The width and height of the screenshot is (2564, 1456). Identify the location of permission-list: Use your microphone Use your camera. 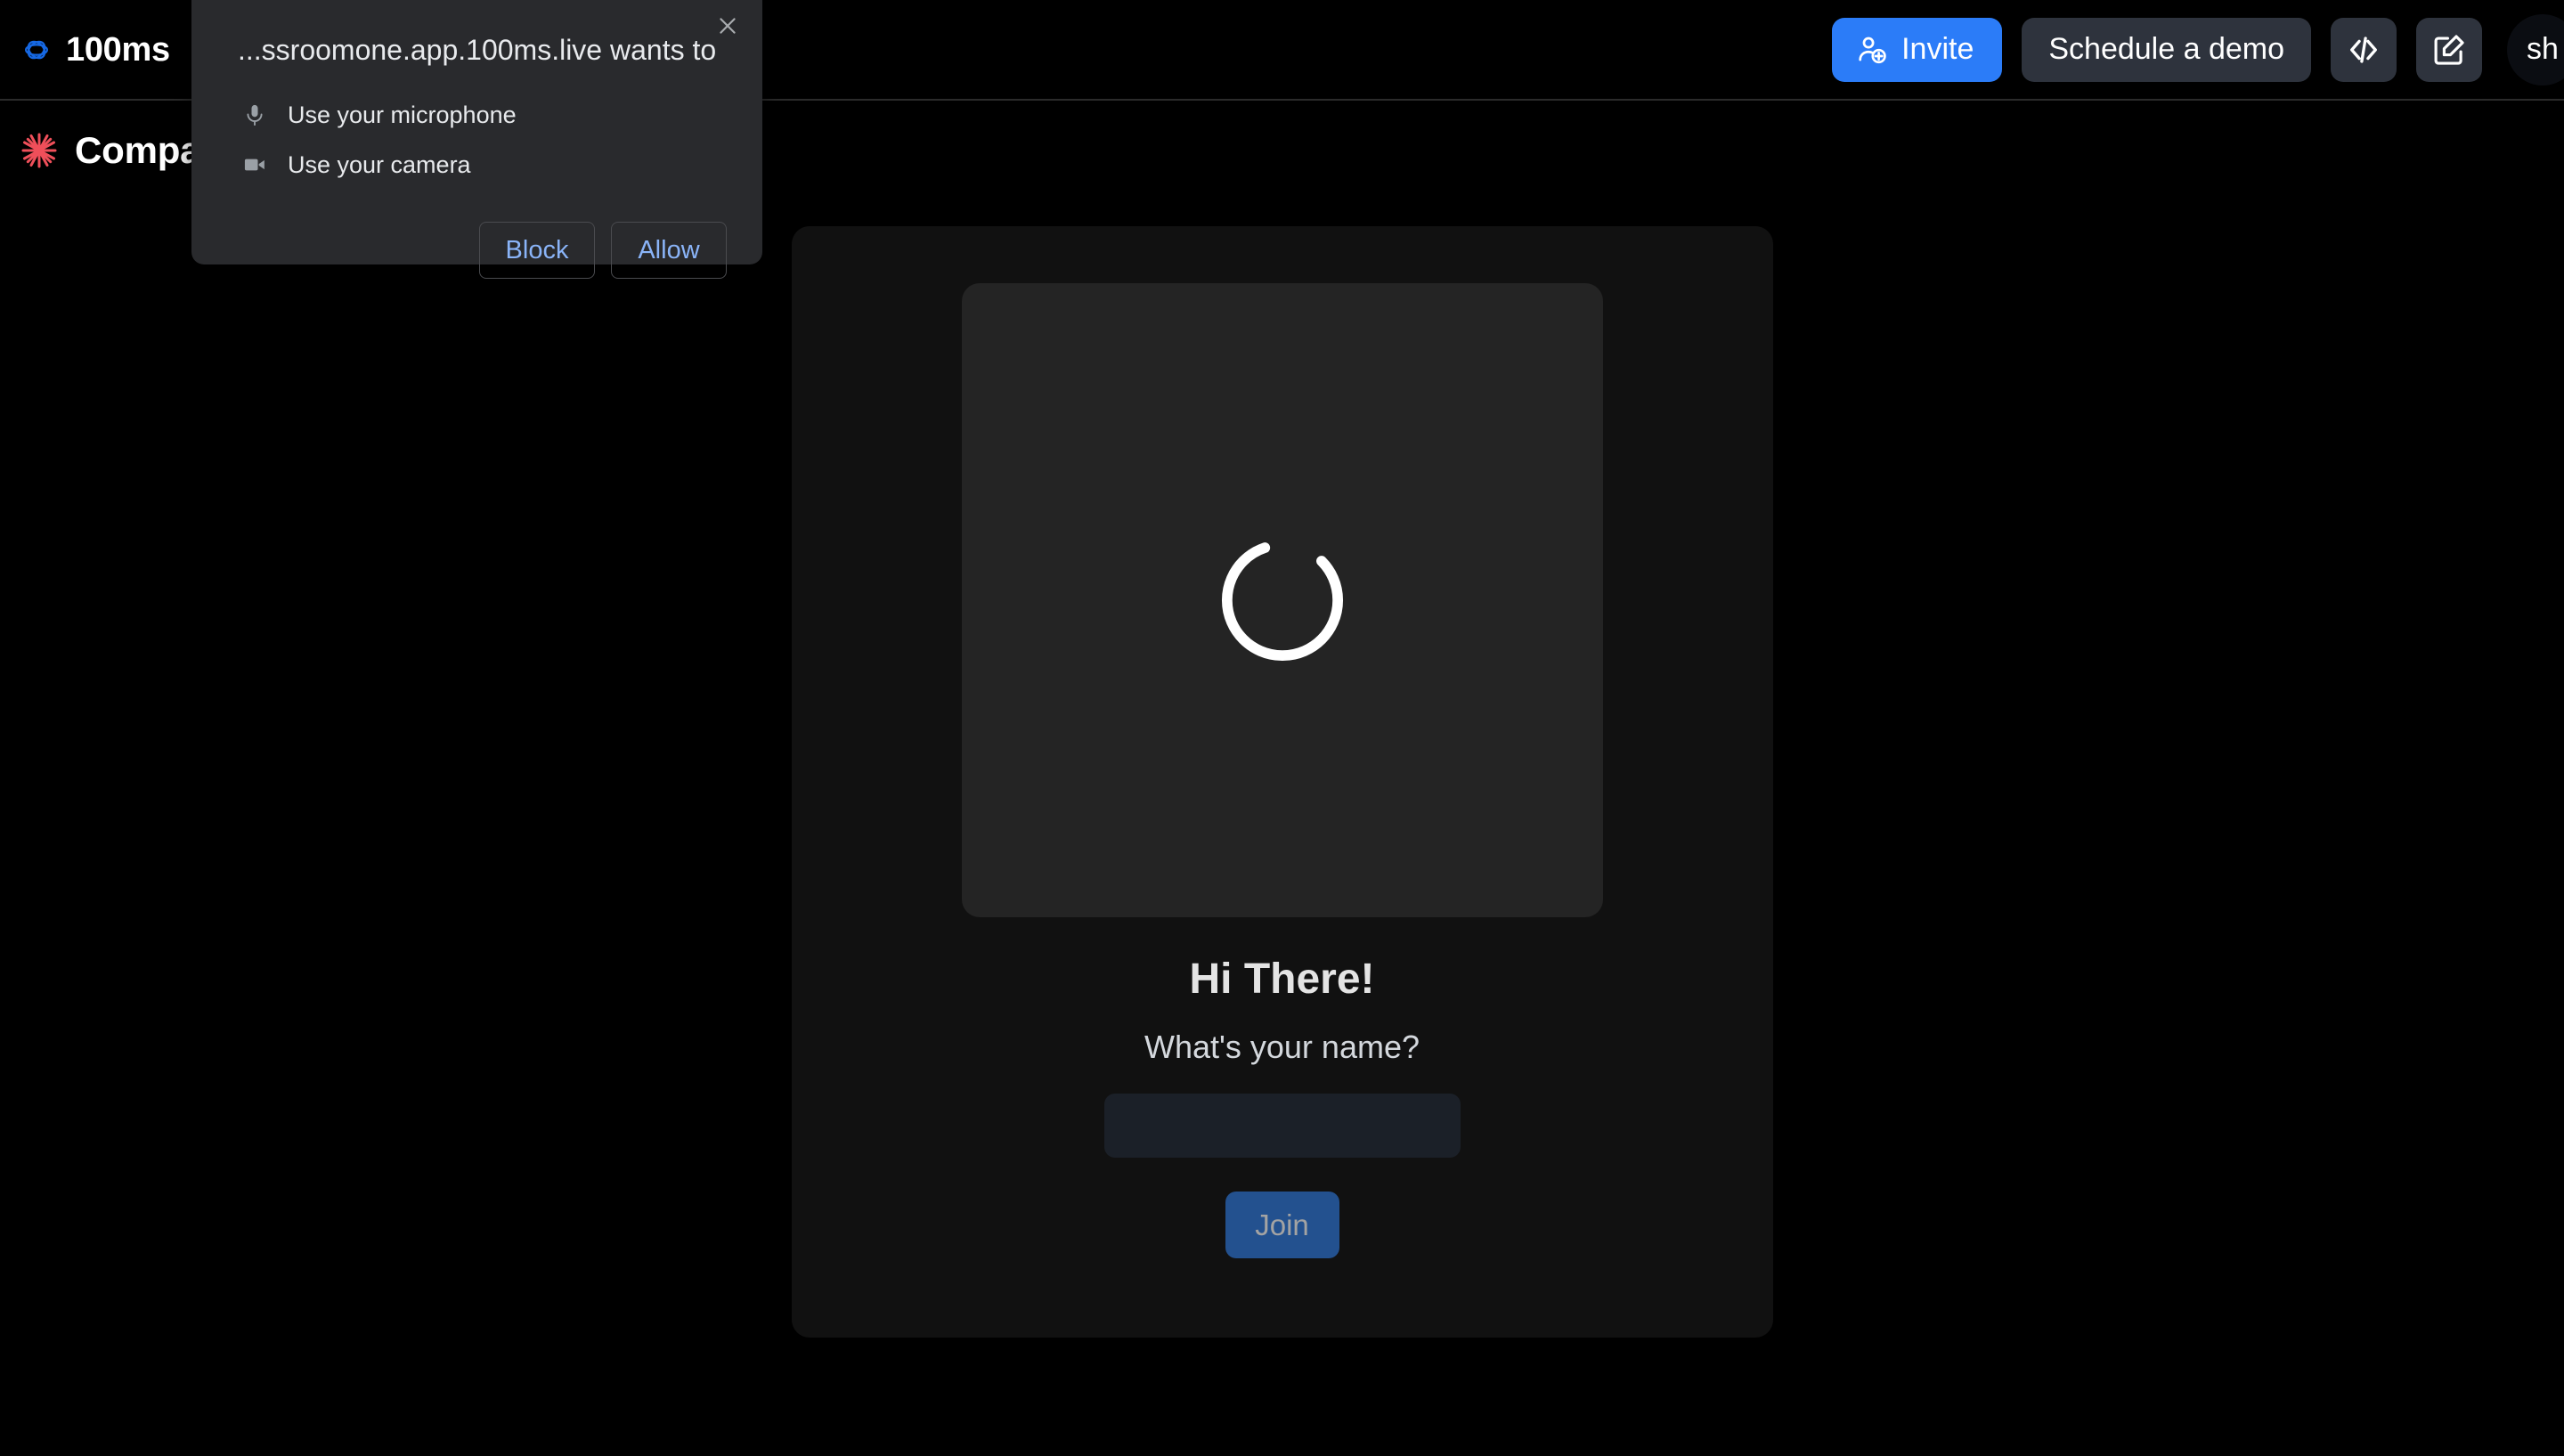
(486, 140).